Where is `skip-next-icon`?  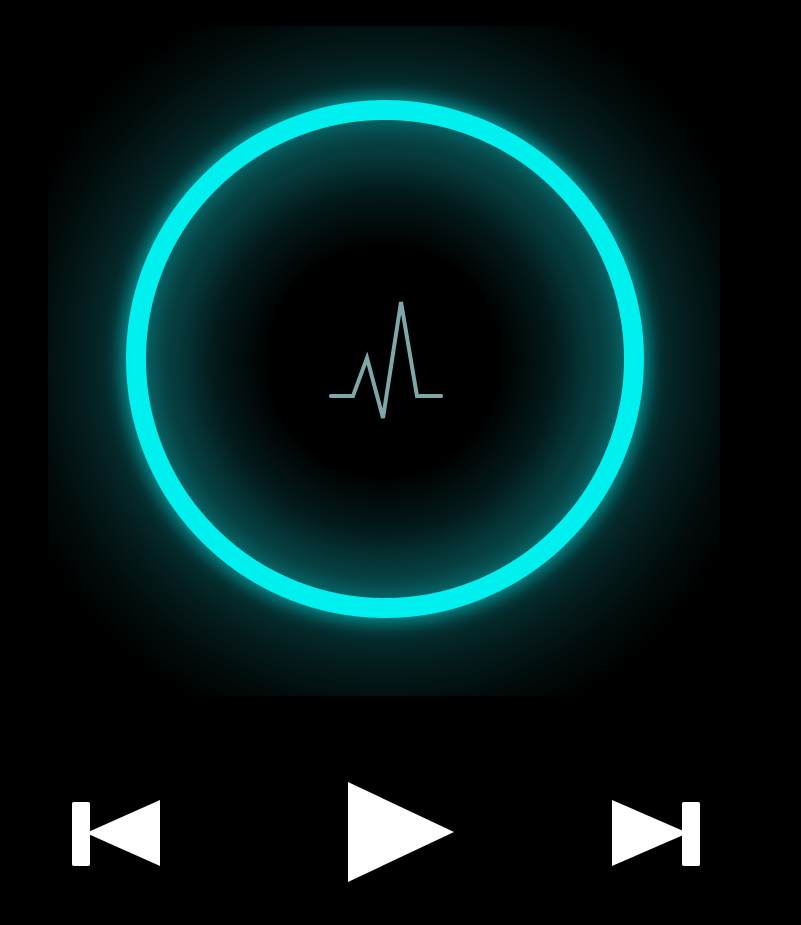
skip-next-icon is located at coordinates (656, 833).